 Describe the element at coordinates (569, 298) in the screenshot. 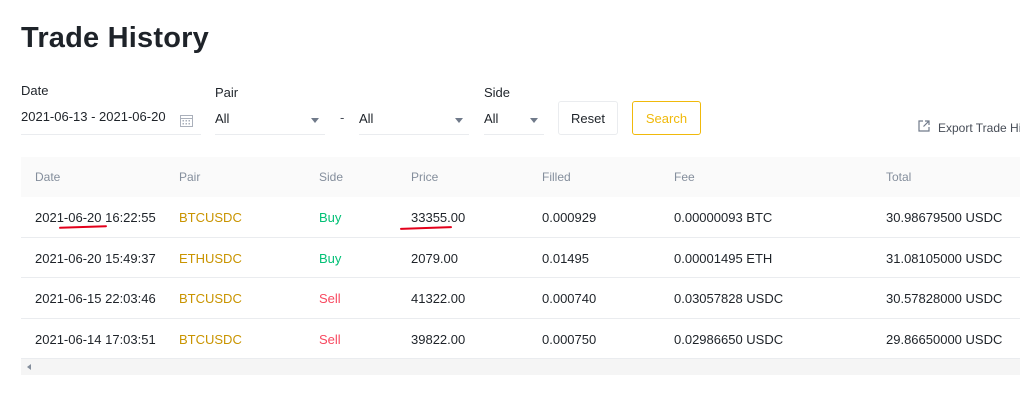

I see `cell-filled: 0.000740` at that location.